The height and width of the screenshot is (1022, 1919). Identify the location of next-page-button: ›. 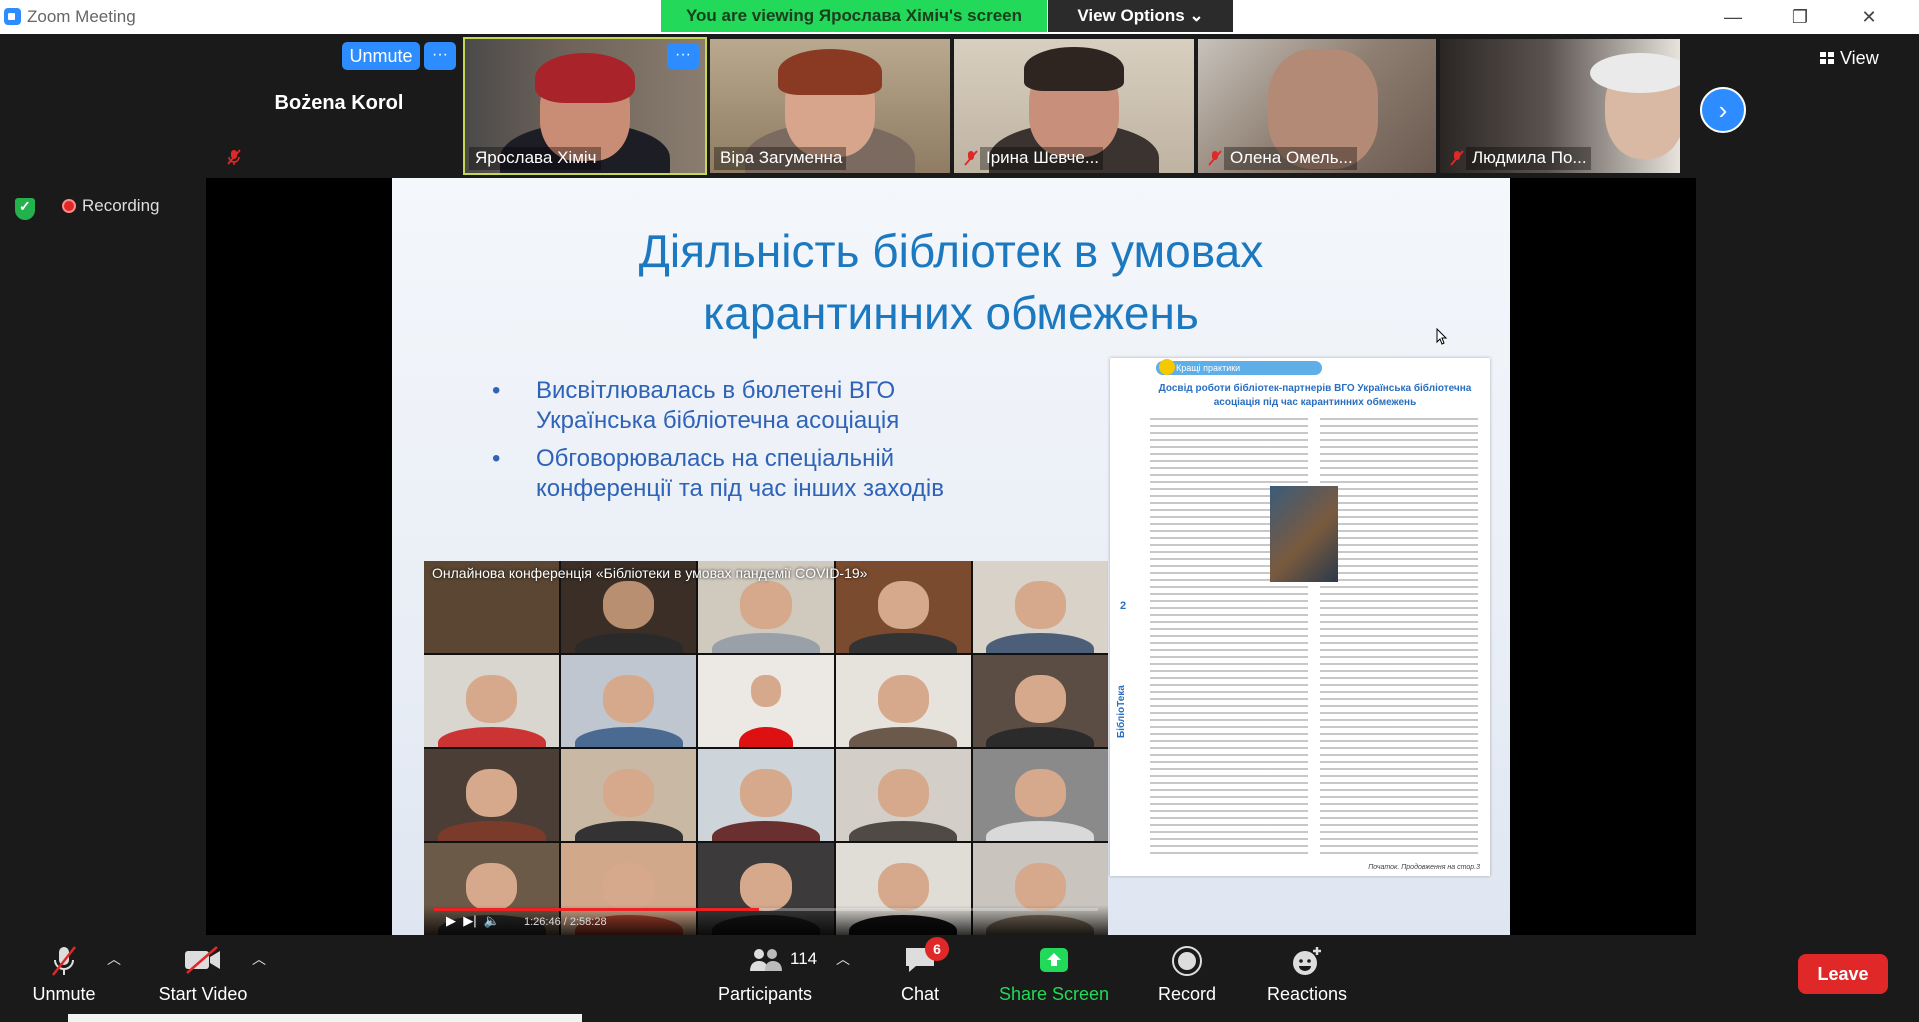
(1723, 110).